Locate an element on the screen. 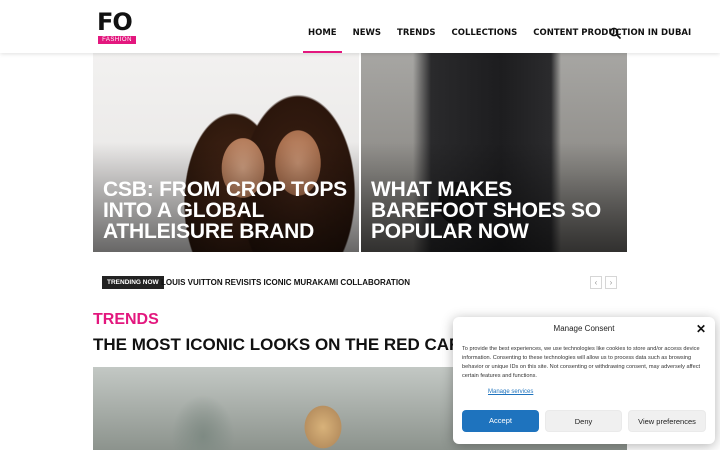 The height and width of the screenshot is (450, 720). view-preferences-button: View preferences is located at coordinates (667, 421).